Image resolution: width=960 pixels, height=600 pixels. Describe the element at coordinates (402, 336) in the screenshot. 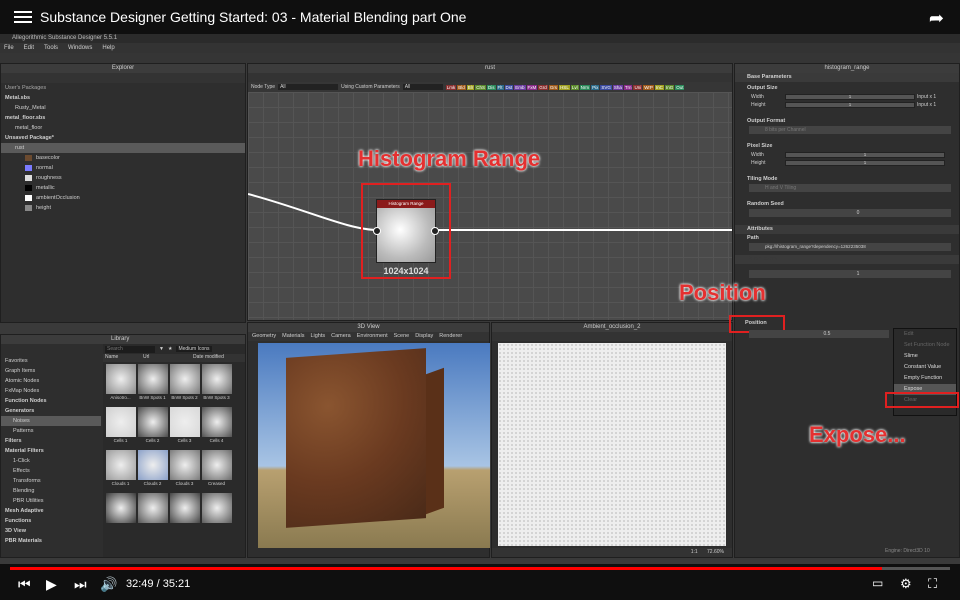

I see `view3d-menu-item: Scene` at that location.